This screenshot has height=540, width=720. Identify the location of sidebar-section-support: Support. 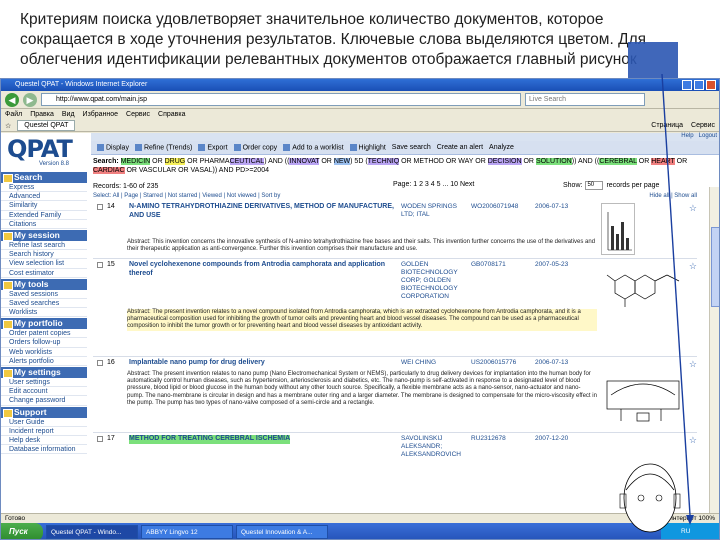
(44, 412).